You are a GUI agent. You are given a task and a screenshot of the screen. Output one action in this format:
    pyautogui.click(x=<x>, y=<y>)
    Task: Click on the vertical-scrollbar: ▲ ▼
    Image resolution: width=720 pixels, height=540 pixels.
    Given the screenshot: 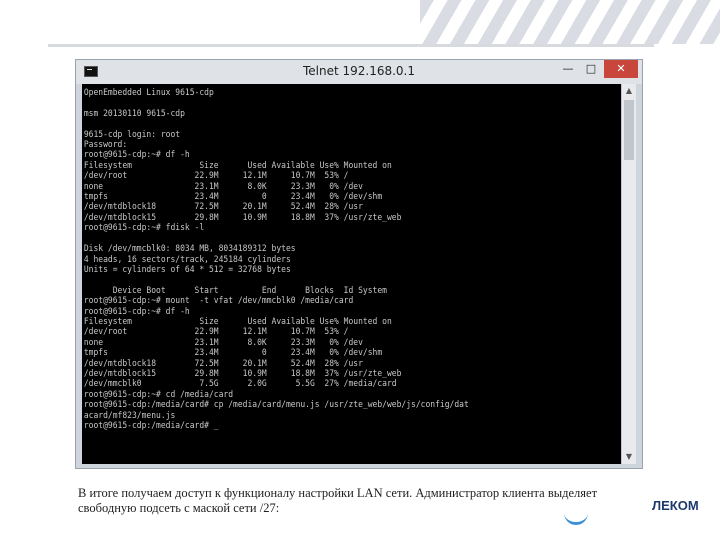 What is the action you would take?
    pyautogui.click(x=628, y=274)
    